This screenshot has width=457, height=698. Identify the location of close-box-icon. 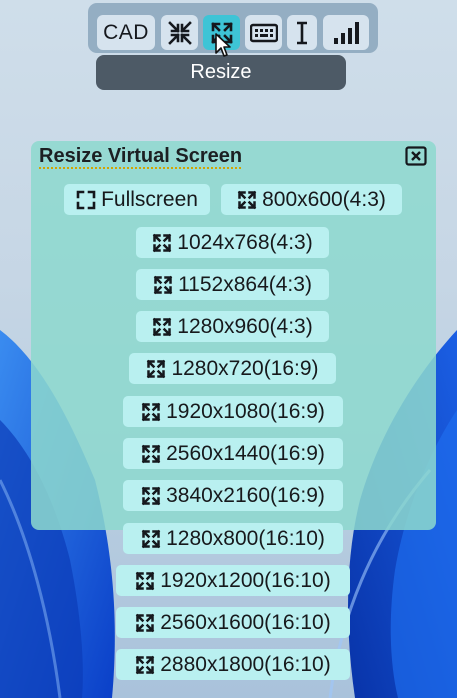
(416, 158).